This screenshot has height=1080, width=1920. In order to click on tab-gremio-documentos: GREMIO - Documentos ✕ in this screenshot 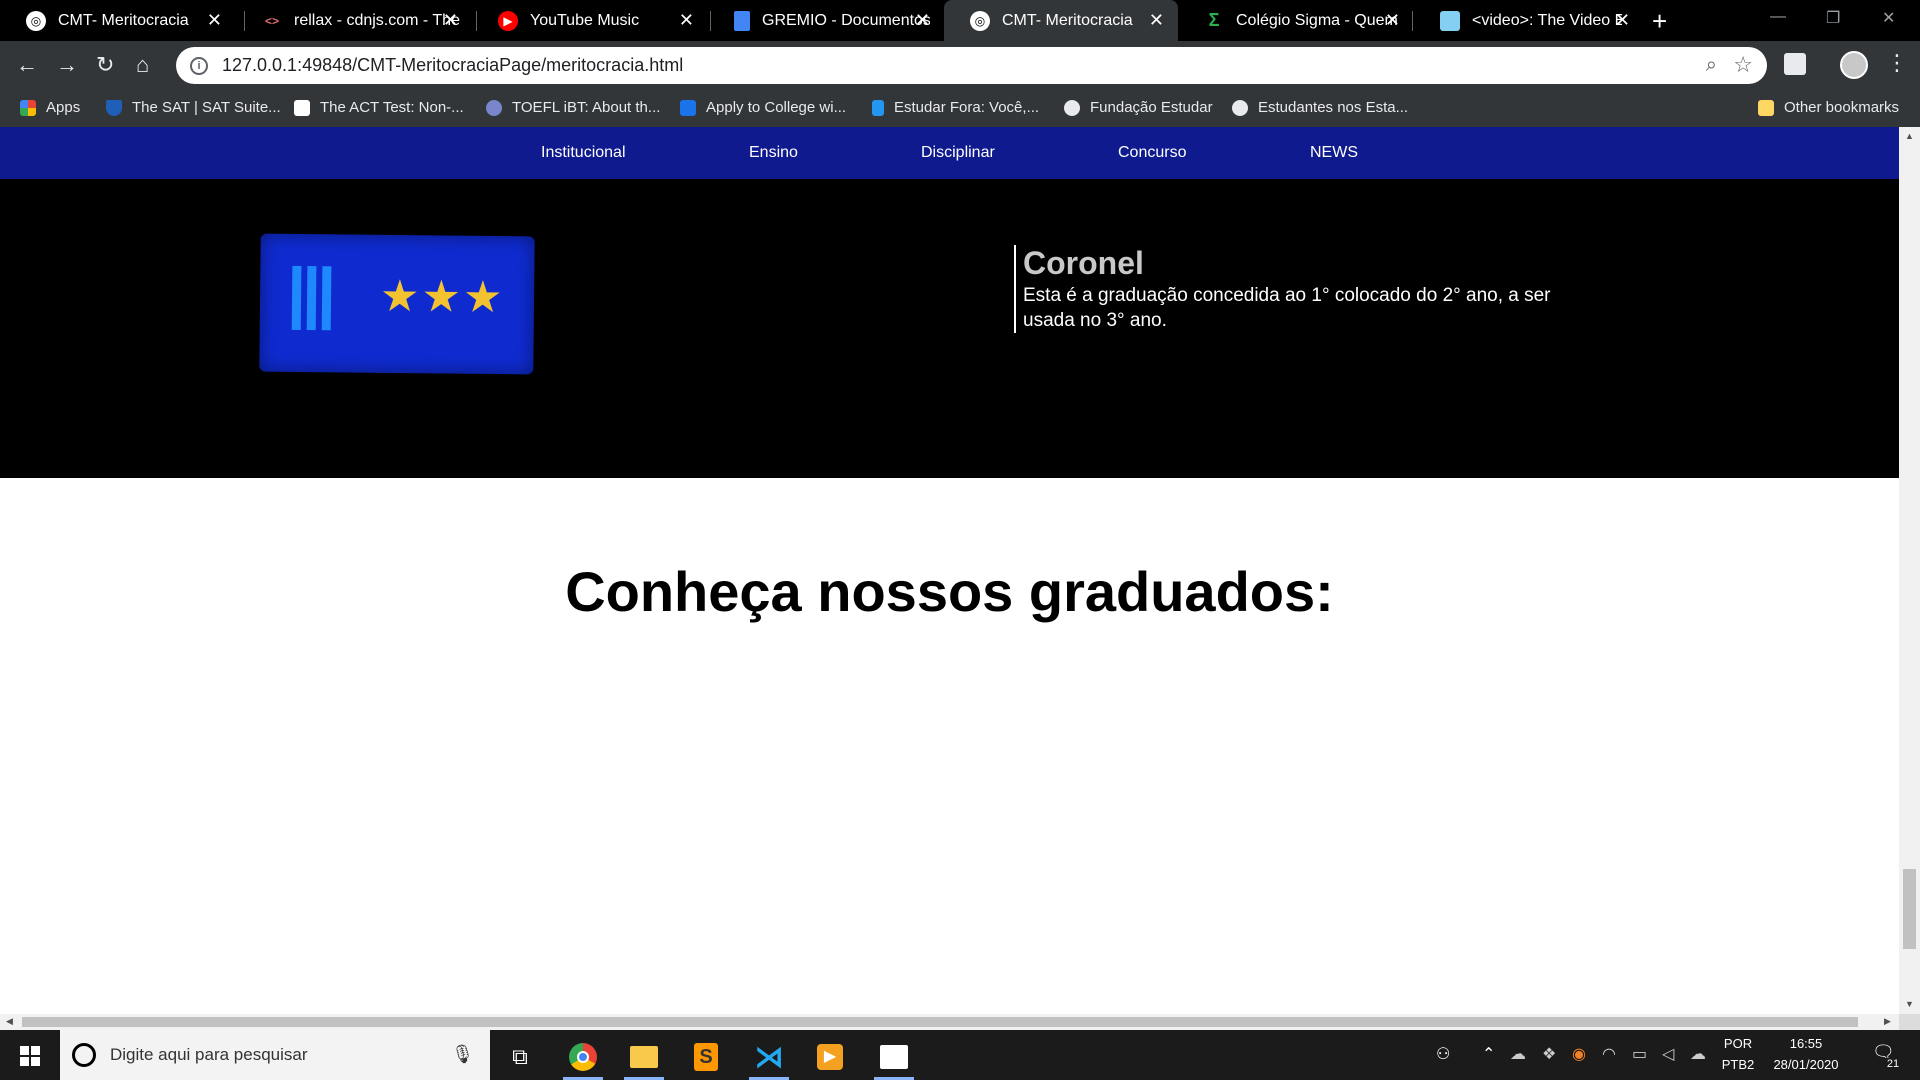, I will do `click(826, 20)`.